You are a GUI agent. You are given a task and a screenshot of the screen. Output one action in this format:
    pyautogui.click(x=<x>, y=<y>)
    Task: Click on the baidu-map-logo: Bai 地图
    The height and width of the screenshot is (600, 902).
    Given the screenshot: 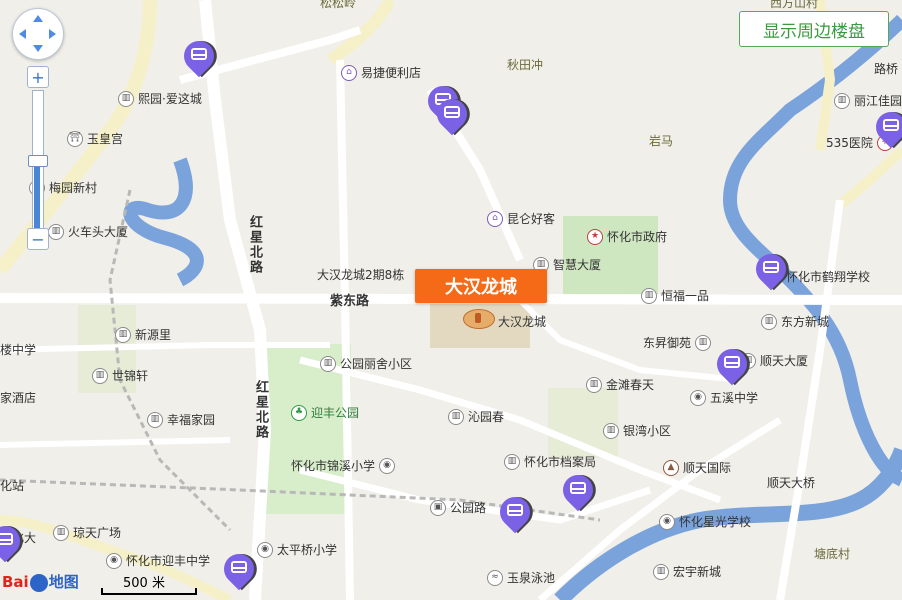 What is the action you would take?
    pyautogui.click(x=40, y=582)
    